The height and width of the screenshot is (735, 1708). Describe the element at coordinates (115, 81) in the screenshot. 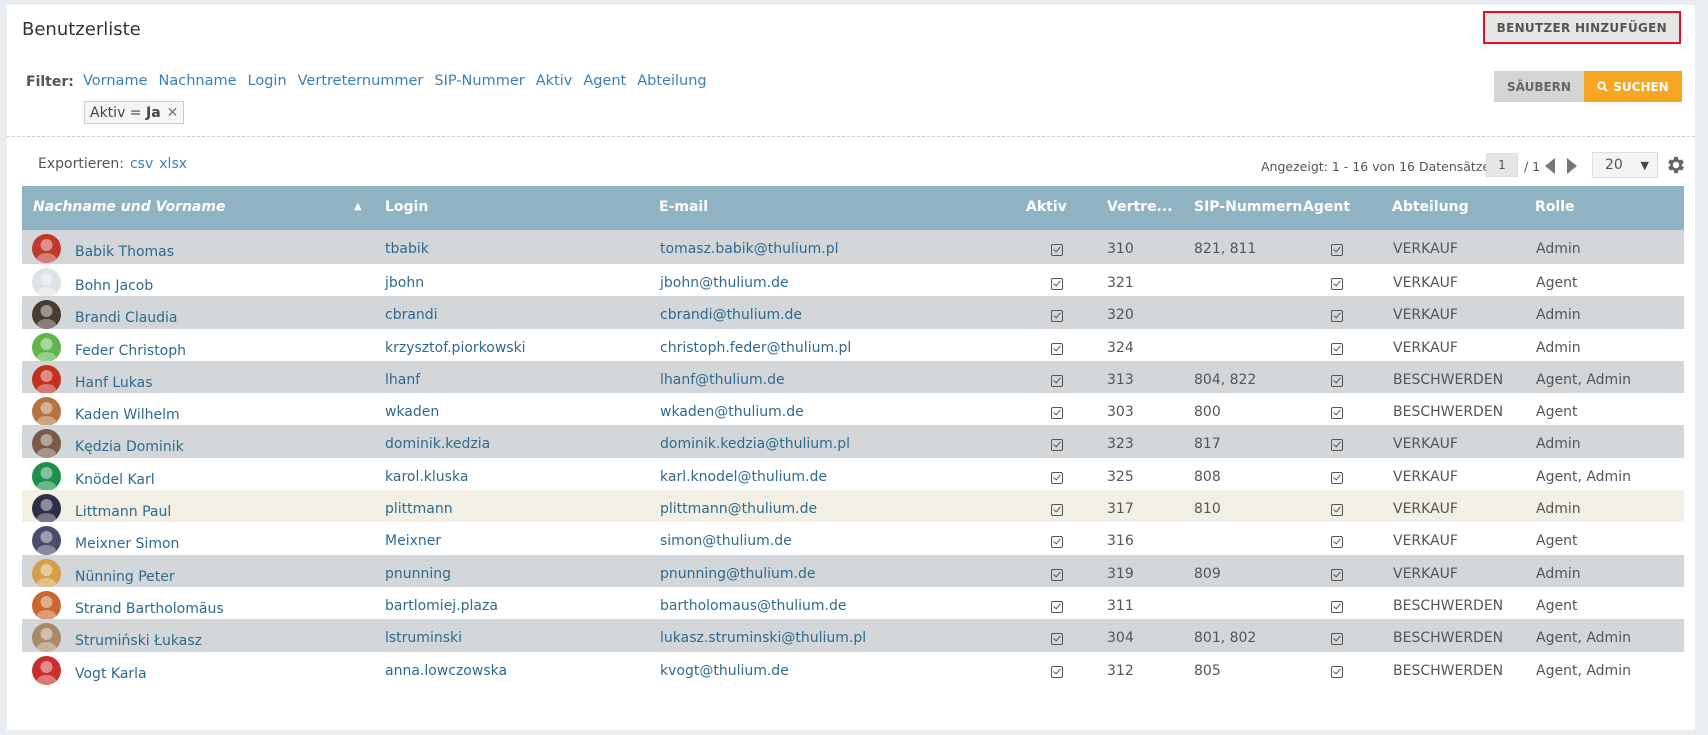

I see `filter-link-vorname: Vorname` at that location.